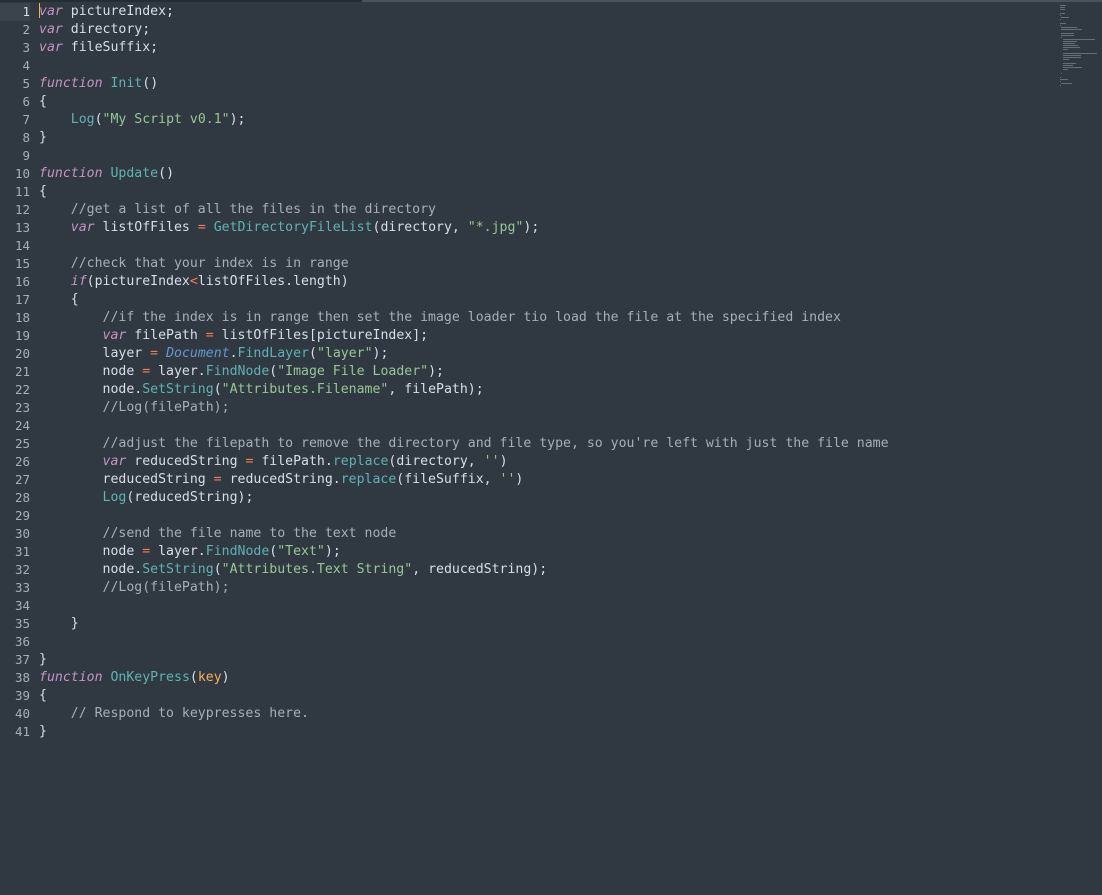 Image resolution: width=1102 pixels, height=895 pixels. What do you see at coordinates (544, 534) in the screenshot?
I see `code-line: //send the file name to the text node` at bounding box center [544, 534].